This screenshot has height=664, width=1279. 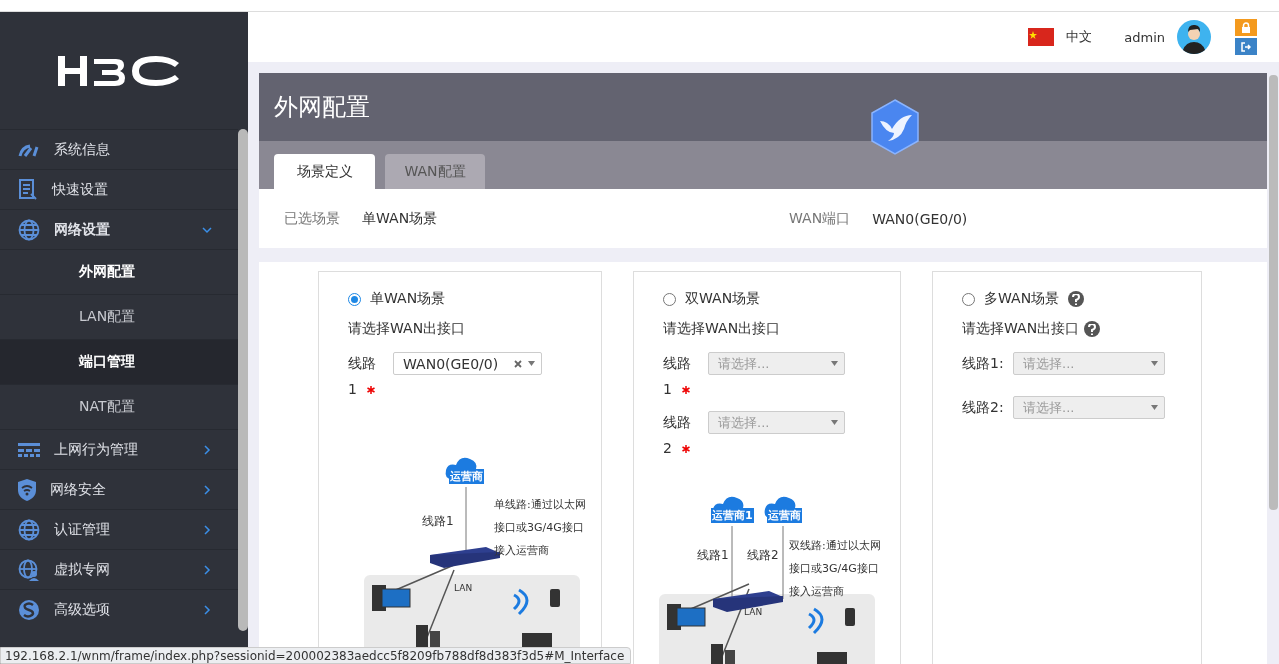 What do you see at coordinates (732, 515) in the screenshot?
I see `cloud-label: 运营商1` at bounding box center [732, 515].